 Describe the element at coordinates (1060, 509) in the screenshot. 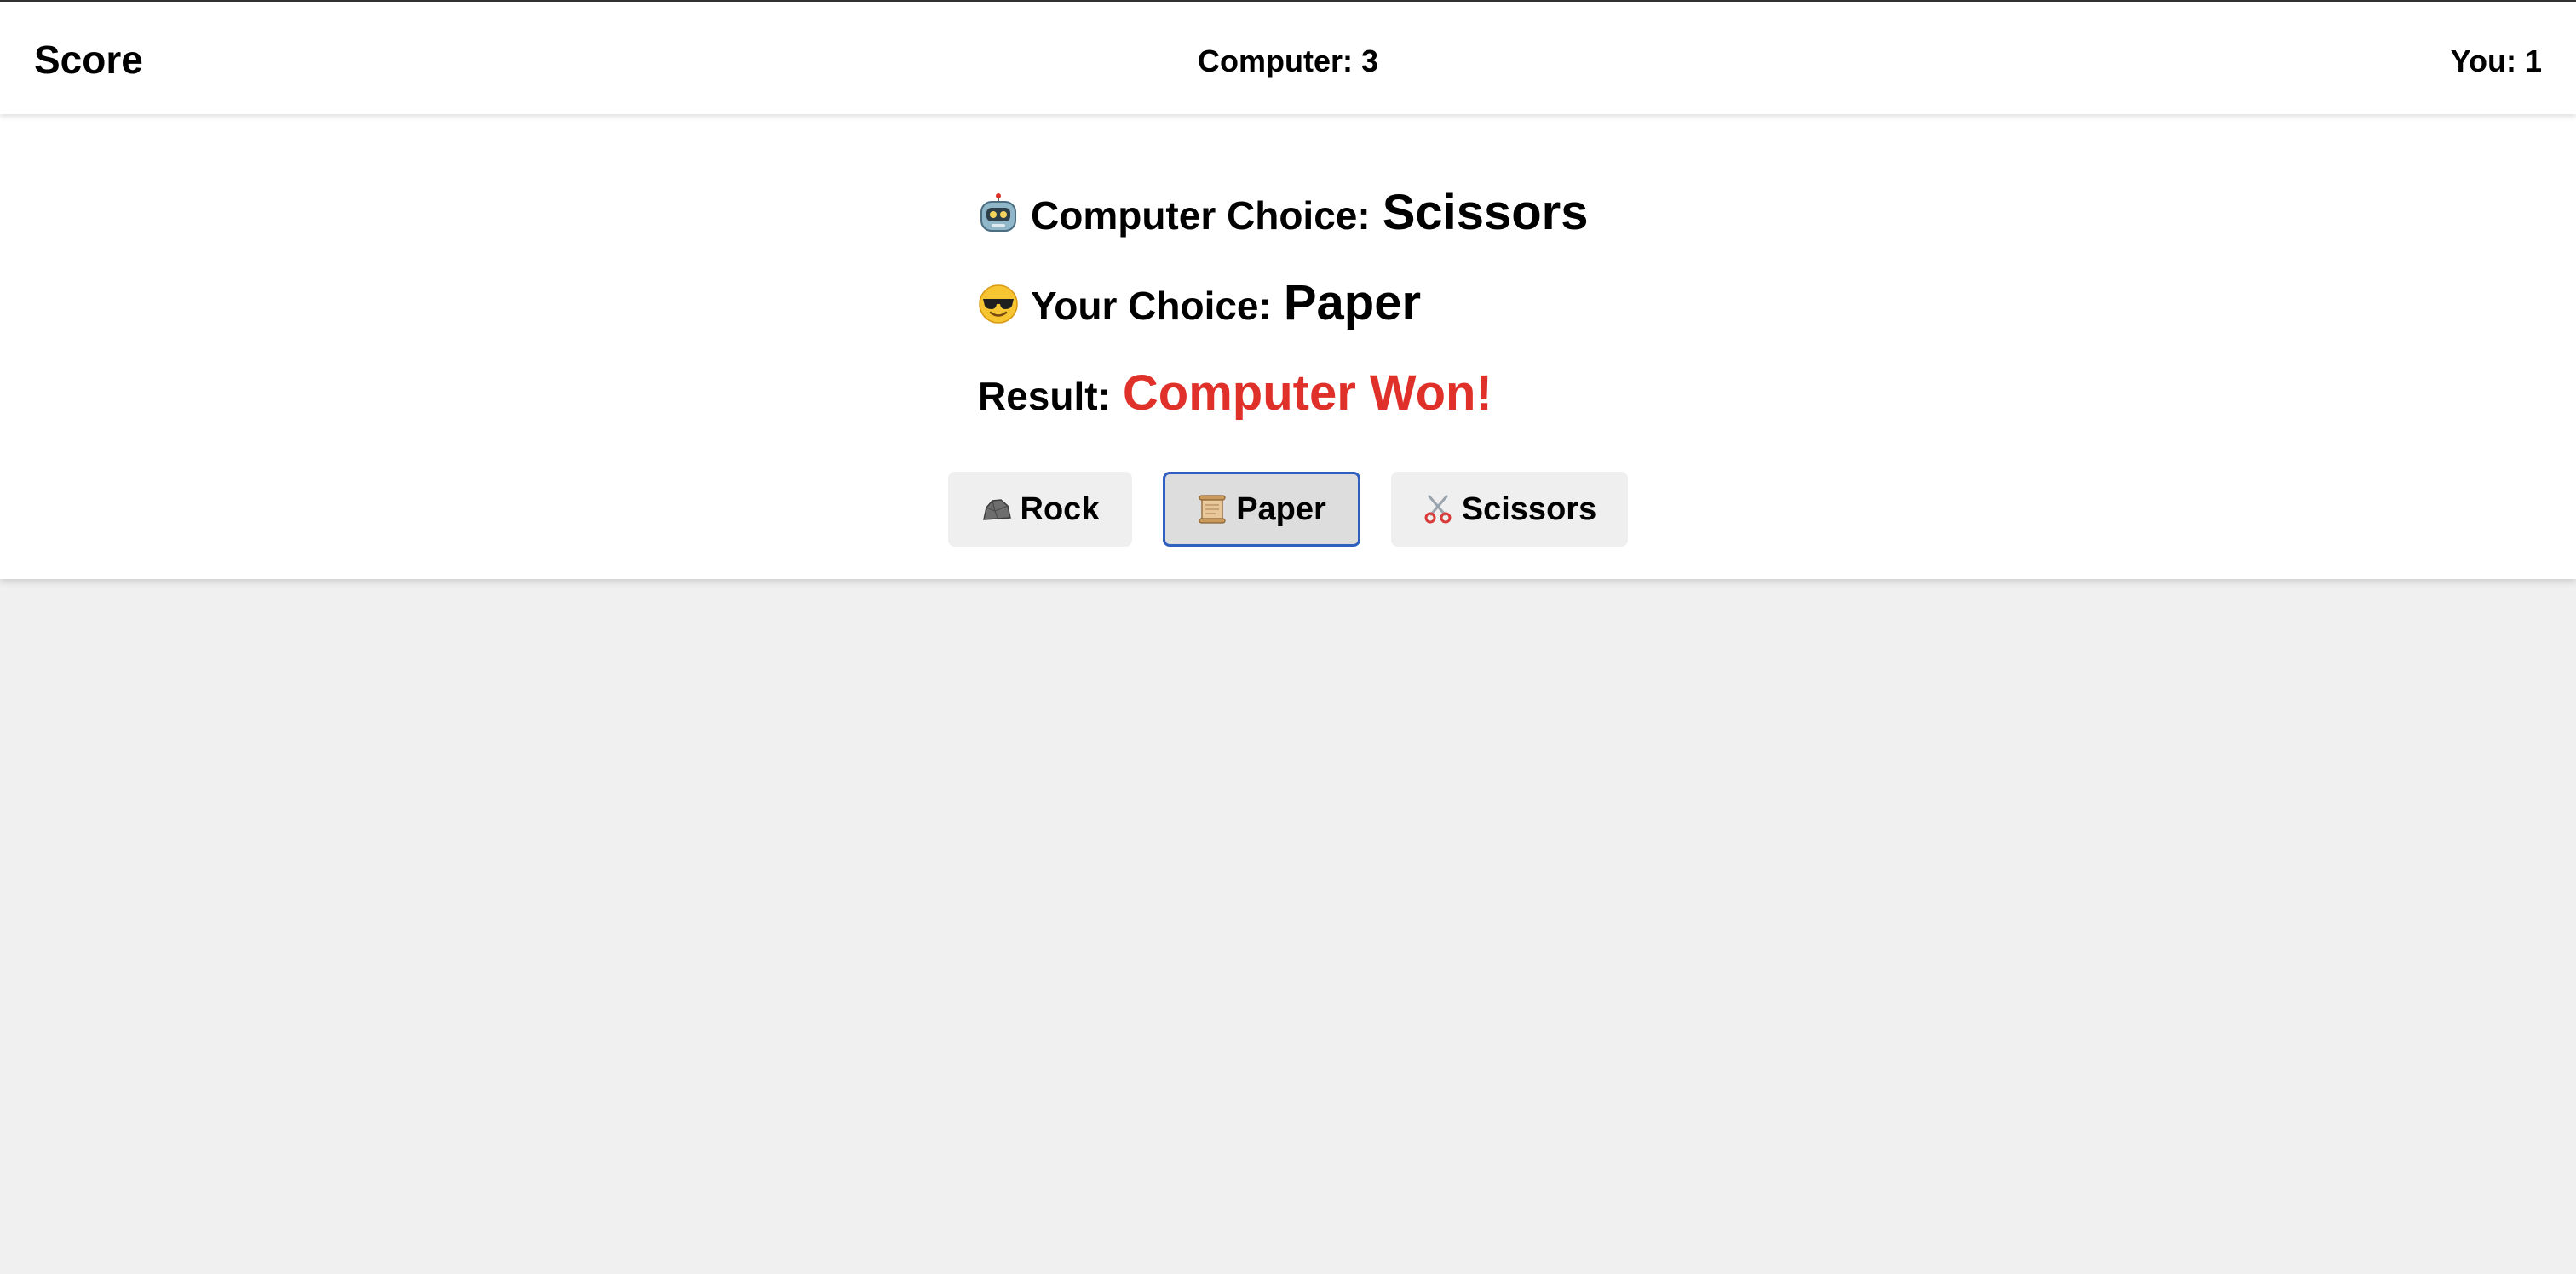

I see `rock-button-label: Rock` at that location.